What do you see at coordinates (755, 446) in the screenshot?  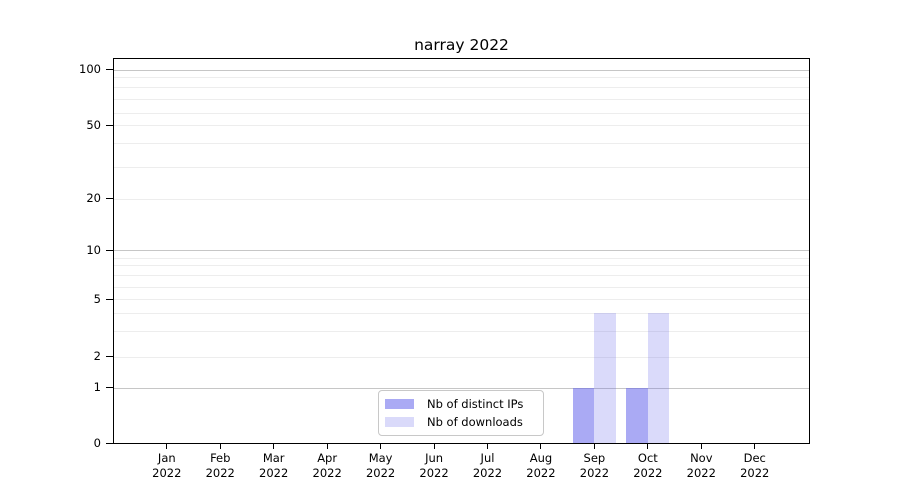 I see `x-tick-dec` at bounding box center [755, 446].